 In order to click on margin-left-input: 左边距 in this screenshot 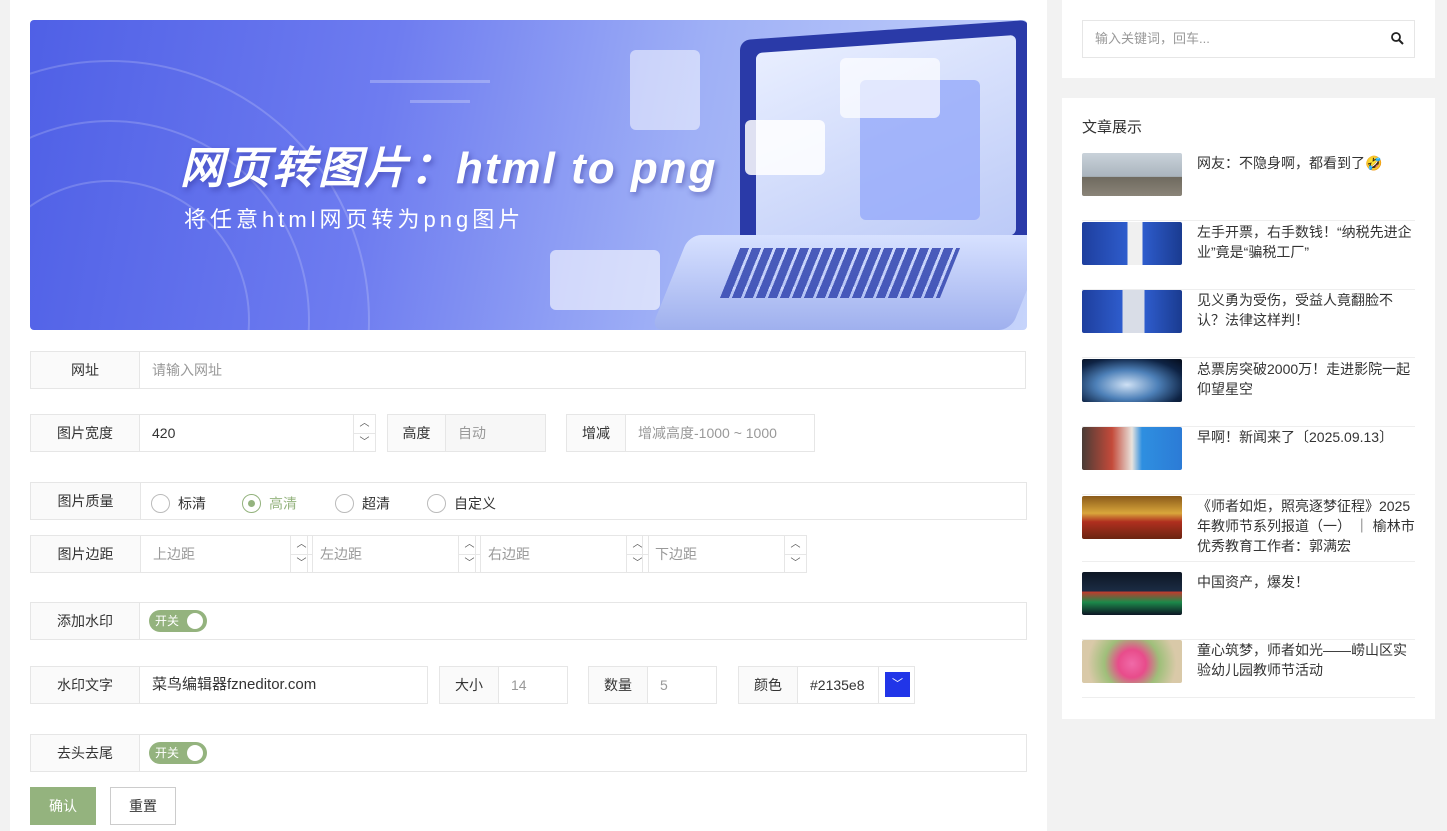, I will do `click(383, 554)`.